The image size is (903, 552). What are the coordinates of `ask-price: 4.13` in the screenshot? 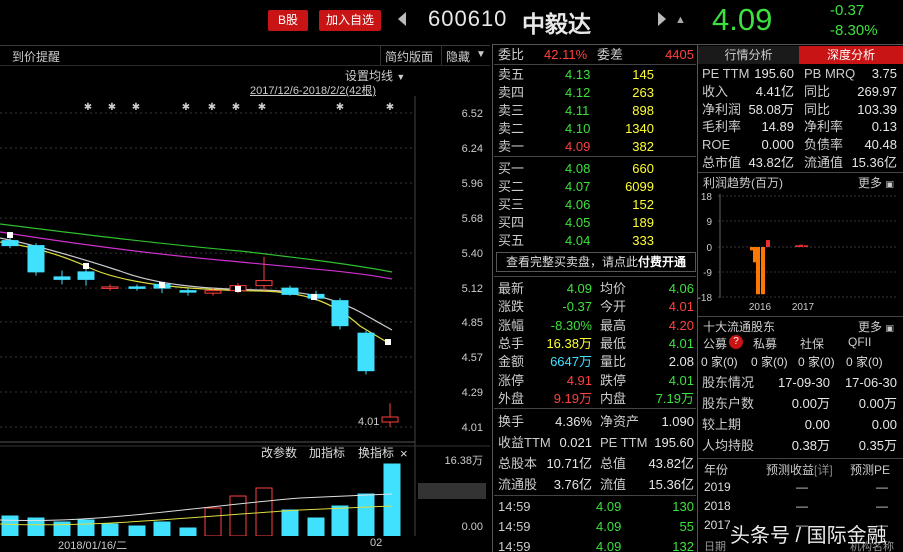 It's located at (578, 74).